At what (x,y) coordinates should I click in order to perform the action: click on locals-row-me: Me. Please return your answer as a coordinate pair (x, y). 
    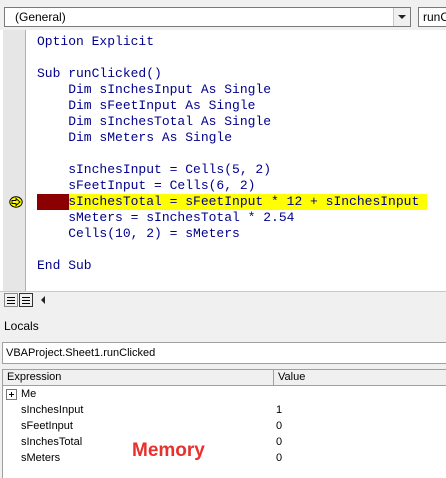
    Looking at the image, I should click on (224, 395).